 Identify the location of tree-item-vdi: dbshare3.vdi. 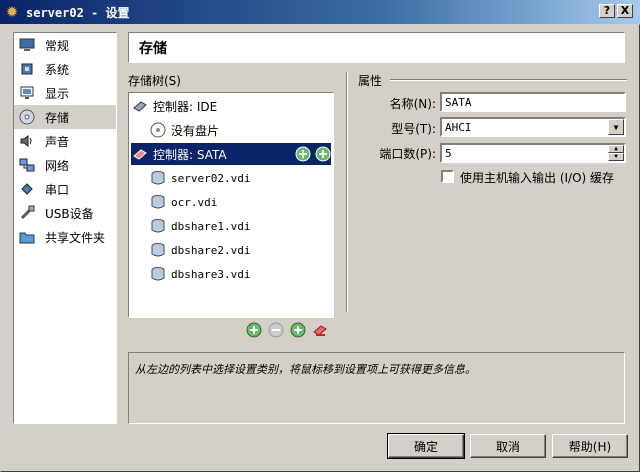
(249, 274).